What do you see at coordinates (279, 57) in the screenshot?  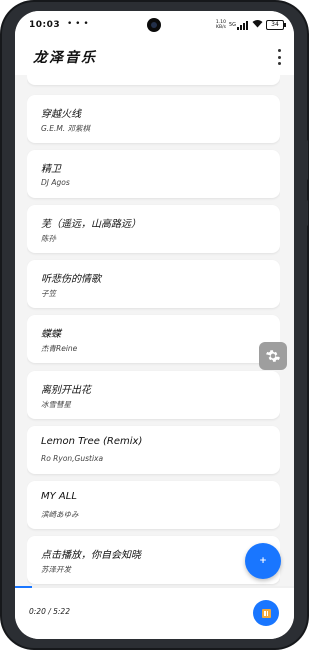 I see `more-vertical-icon` at bounding box center [279, 57].